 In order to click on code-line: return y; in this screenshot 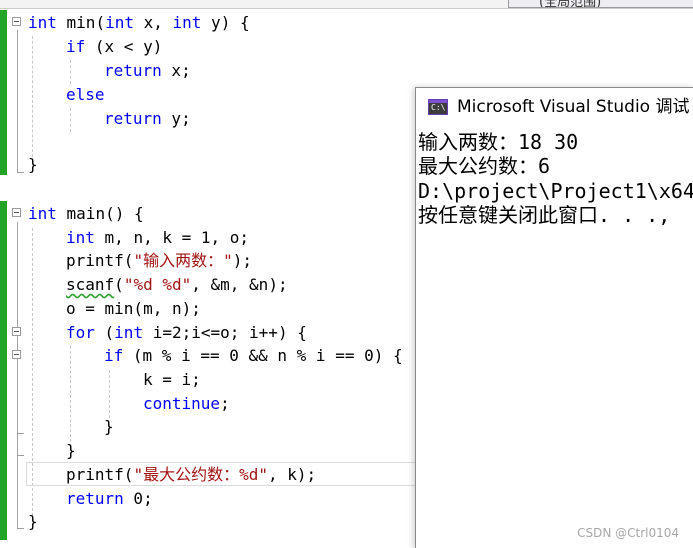, I will do `click(147, 119)`.